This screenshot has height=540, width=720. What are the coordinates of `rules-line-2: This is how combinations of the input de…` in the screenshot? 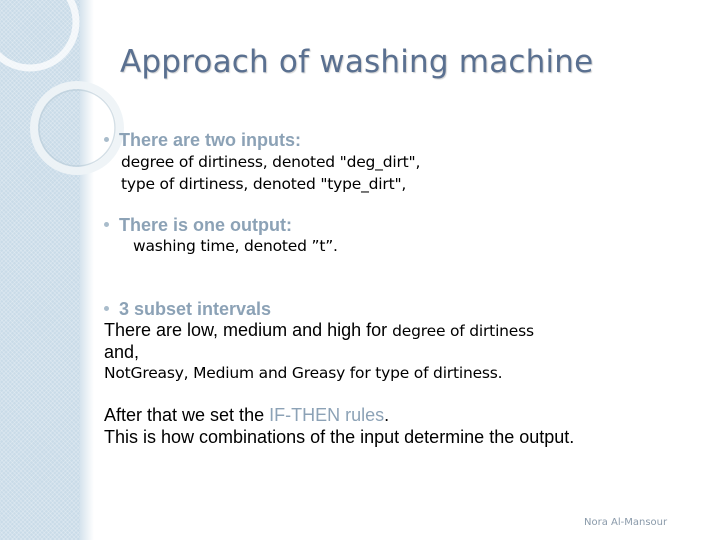 It's located at (339, 437).